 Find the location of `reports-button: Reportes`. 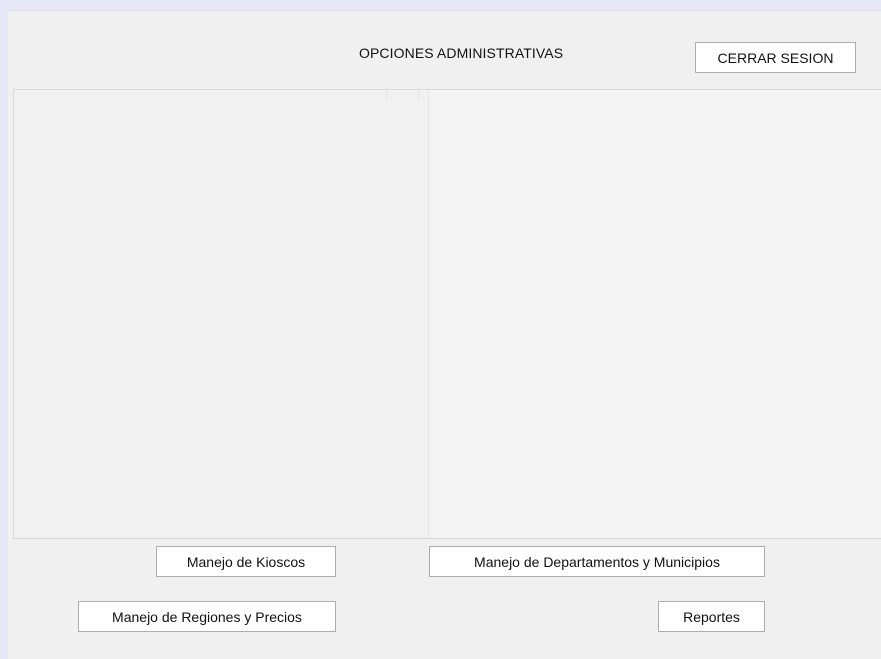

reports-button: Reportes is located at coordinates (711, 616).